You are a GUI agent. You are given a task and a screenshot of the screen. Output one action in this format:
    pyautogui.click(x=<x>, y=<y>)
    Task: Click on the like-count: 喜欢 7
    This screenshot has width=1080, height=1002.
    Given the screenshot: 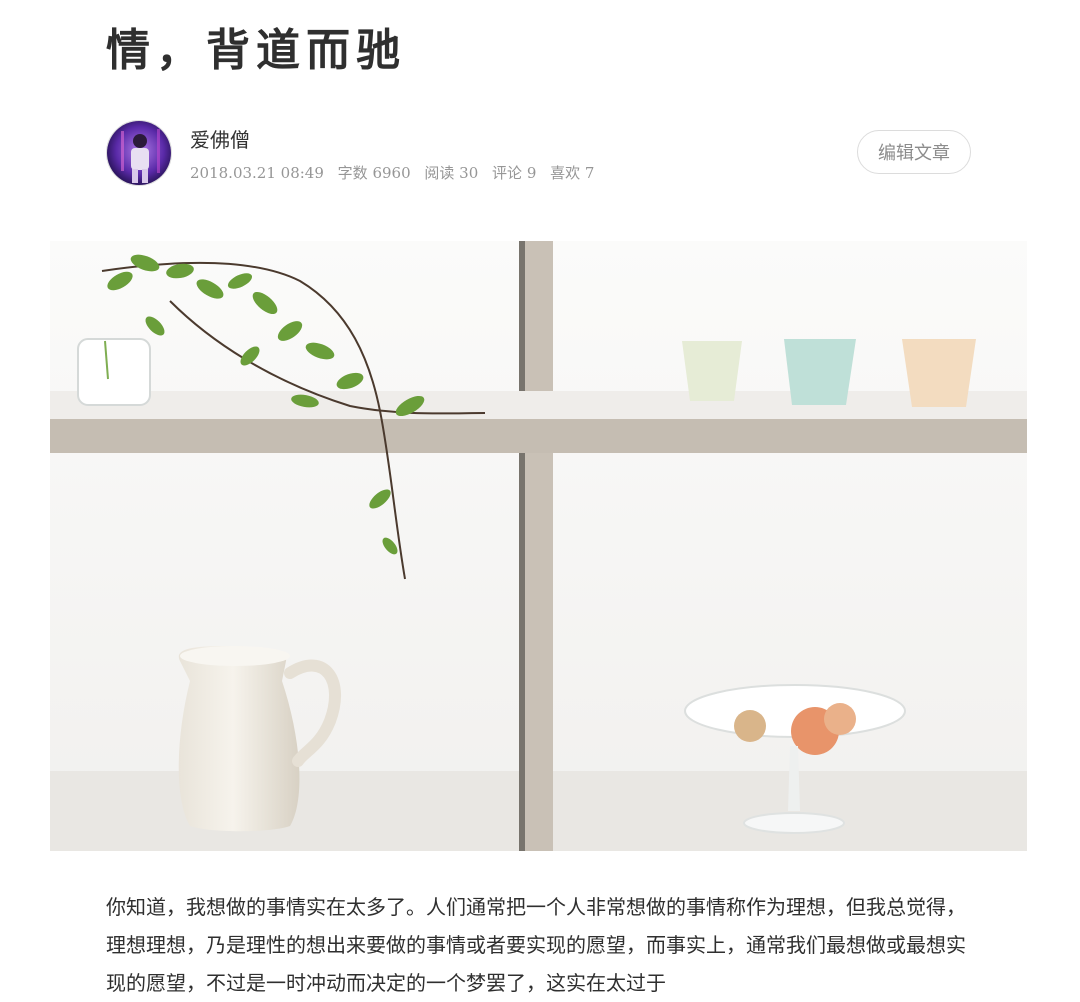 What is the action you would take?
    pyautogui.click(x=572, y=173)
    